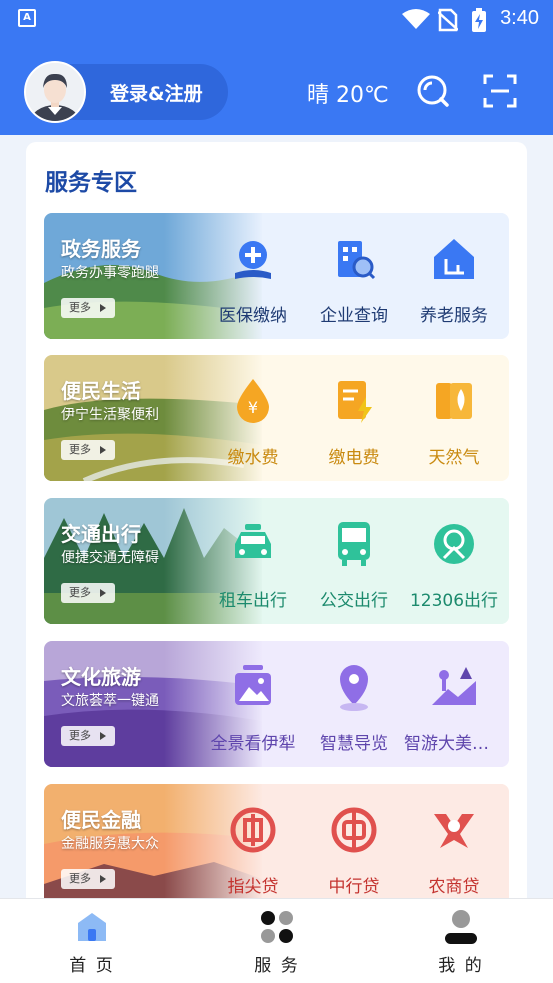 The image size is (553, 983). Describe the element at coordinates (354, 281) in the screenshot. I see `service-item: 企业查询` at that location.